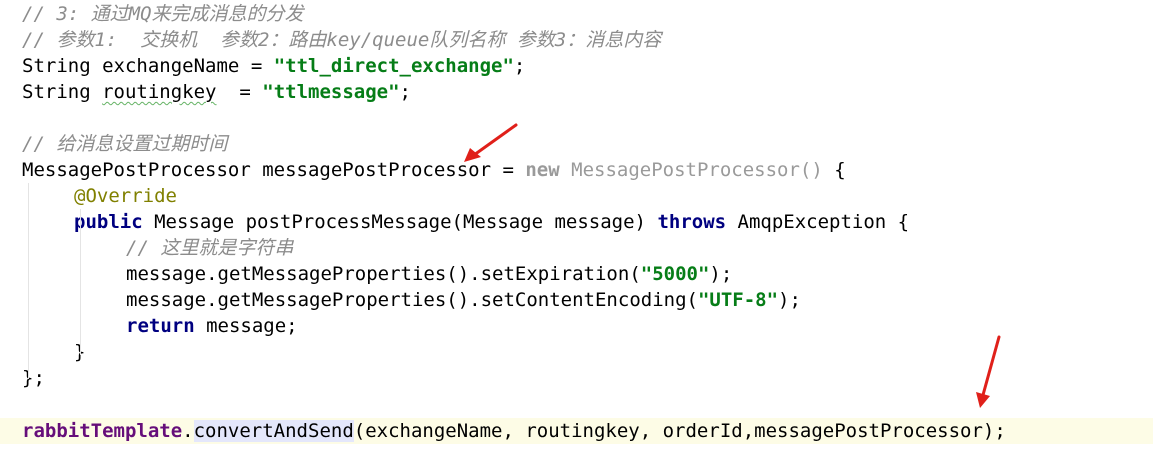  What do you see at coordinates (342, 40) in the screenshot?
I see `comment: // 参数1: 交换机 参数2：路由key/queue队列名称 参数3：消息内容` at bounding box center [342, 40].